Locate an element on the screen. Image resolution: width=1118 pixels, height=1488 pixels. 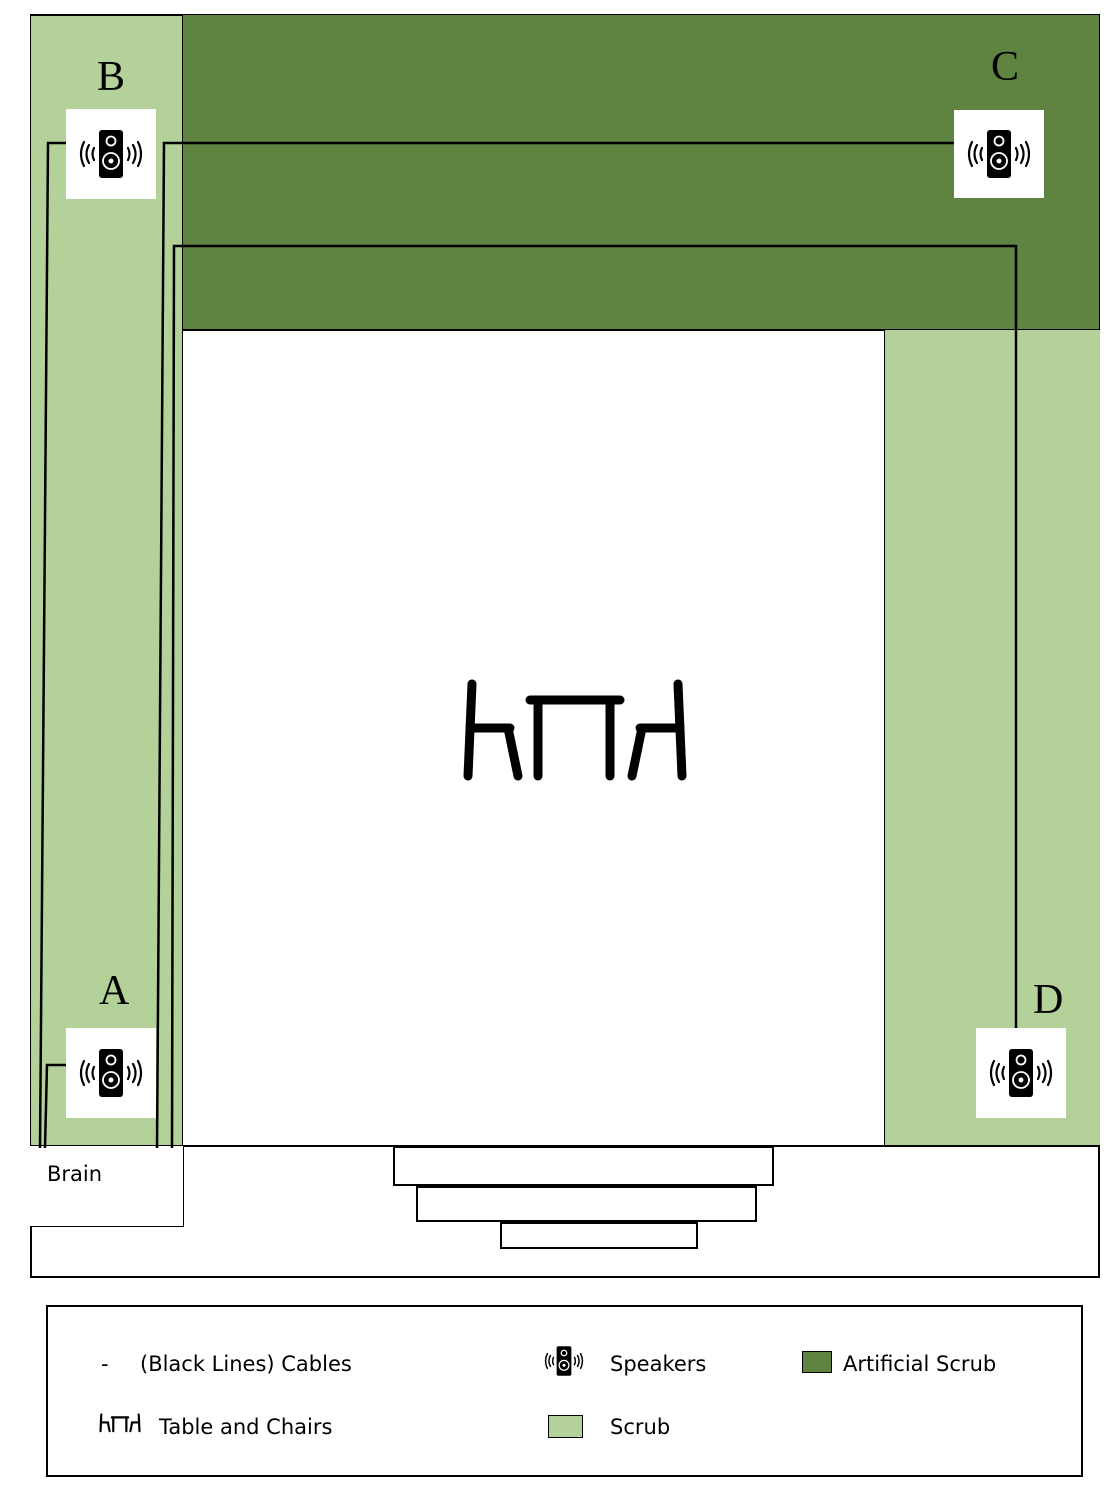
speaker-label-c: C is located at coordinates (1005, 67).